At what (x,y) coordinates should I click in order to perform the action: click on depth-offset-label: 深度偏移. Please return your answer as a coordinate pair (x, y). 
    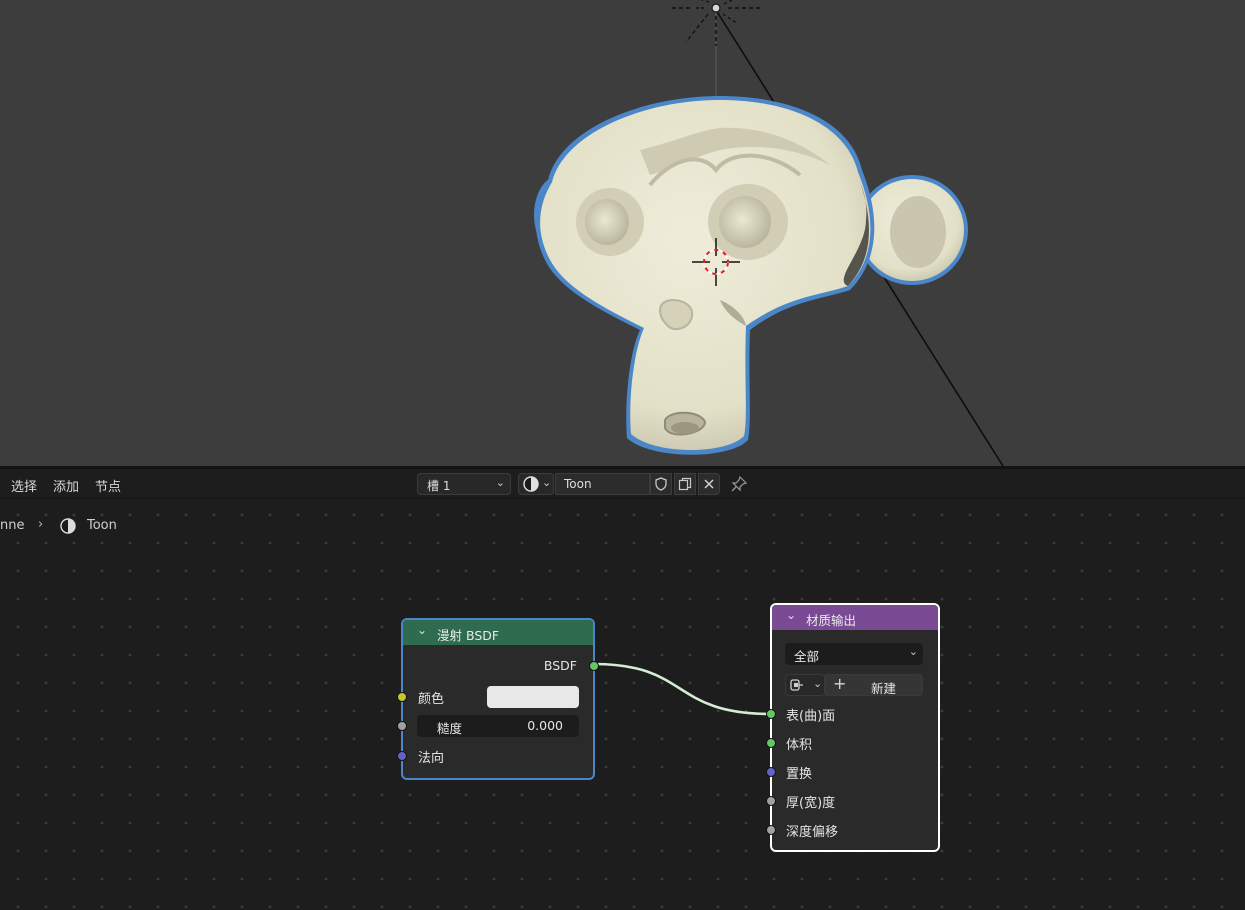
    Looking at the image, I should click on (812, 832).